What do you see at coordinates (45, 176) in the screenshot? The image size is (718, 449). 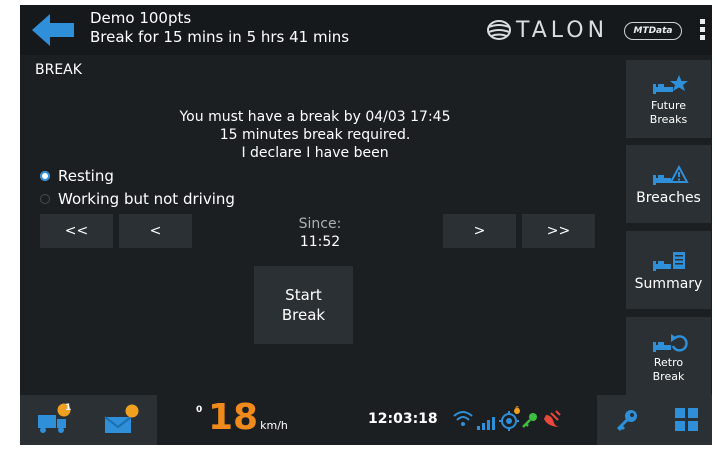 I see `radio-selected-icon` at bounding box center [45, 176].